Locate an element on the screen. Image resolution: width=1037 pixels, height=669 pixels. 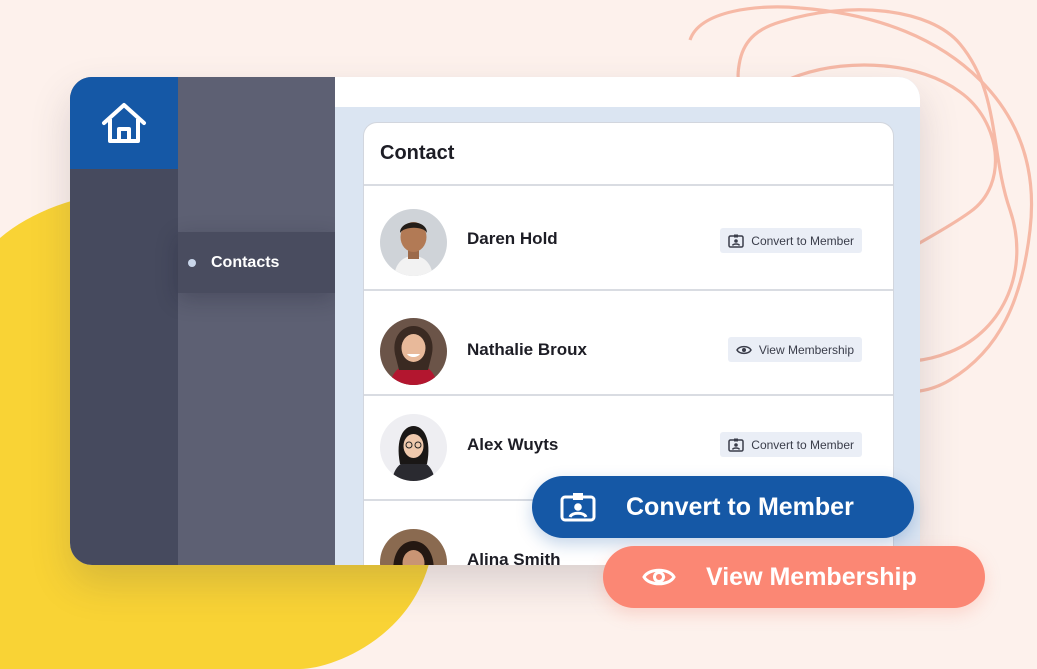
card-title: Contact is located at coordinates (628, 154).